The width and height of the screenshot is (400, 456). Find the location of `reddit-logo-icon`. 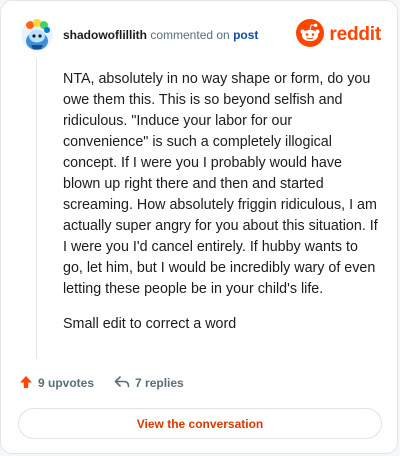

reddit-logo-icon is located at coordinates (310, 35).